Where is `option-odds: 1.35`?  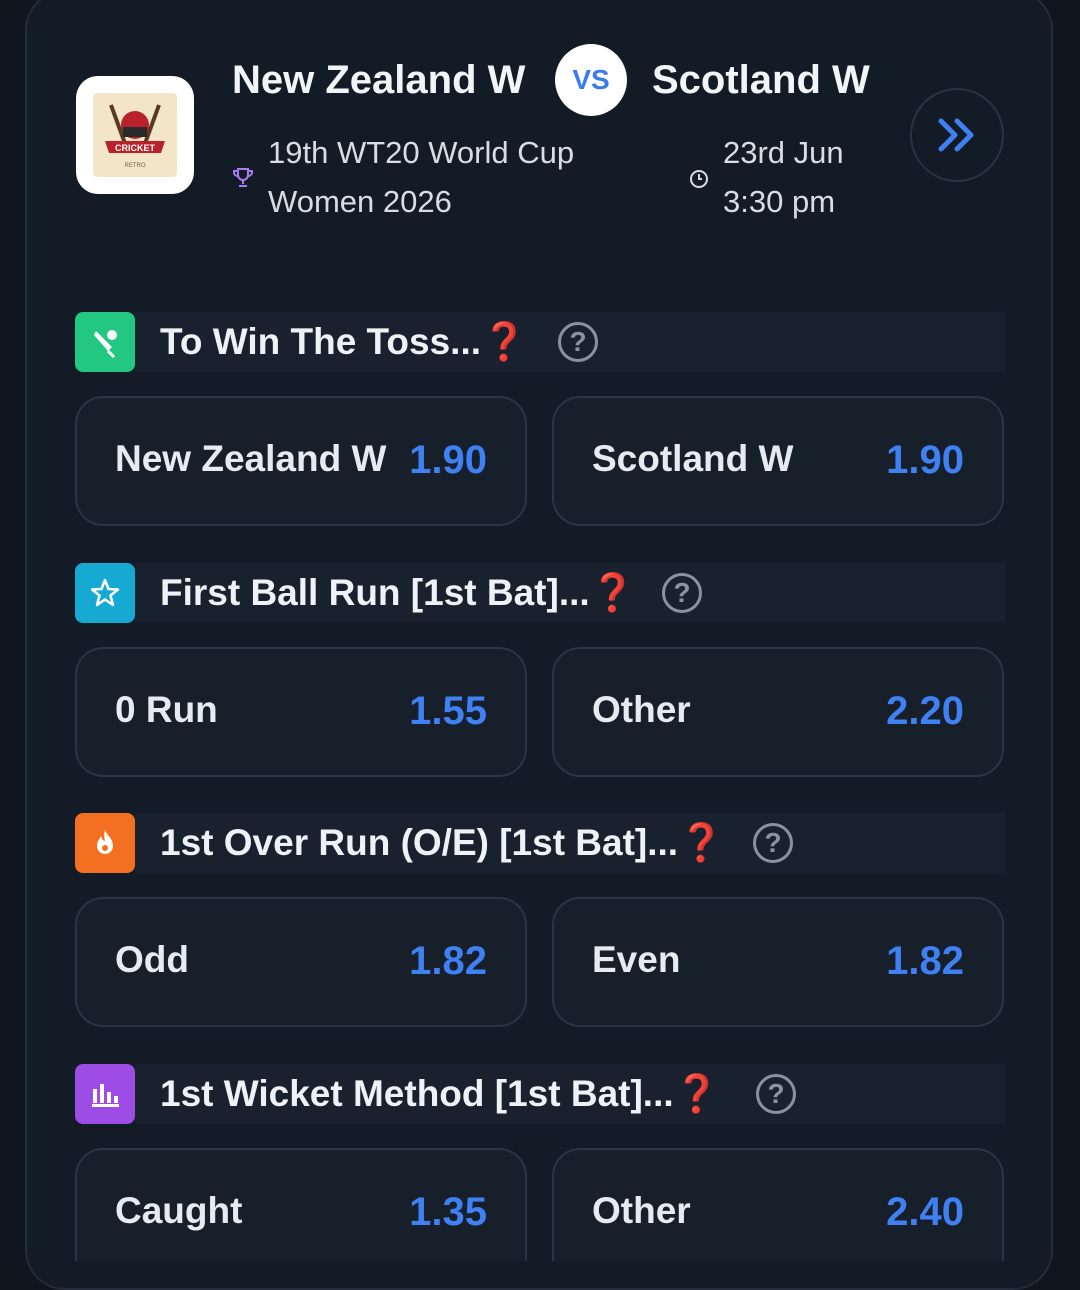
option-odds: 1.35 is located at coordinates (448, 1212).